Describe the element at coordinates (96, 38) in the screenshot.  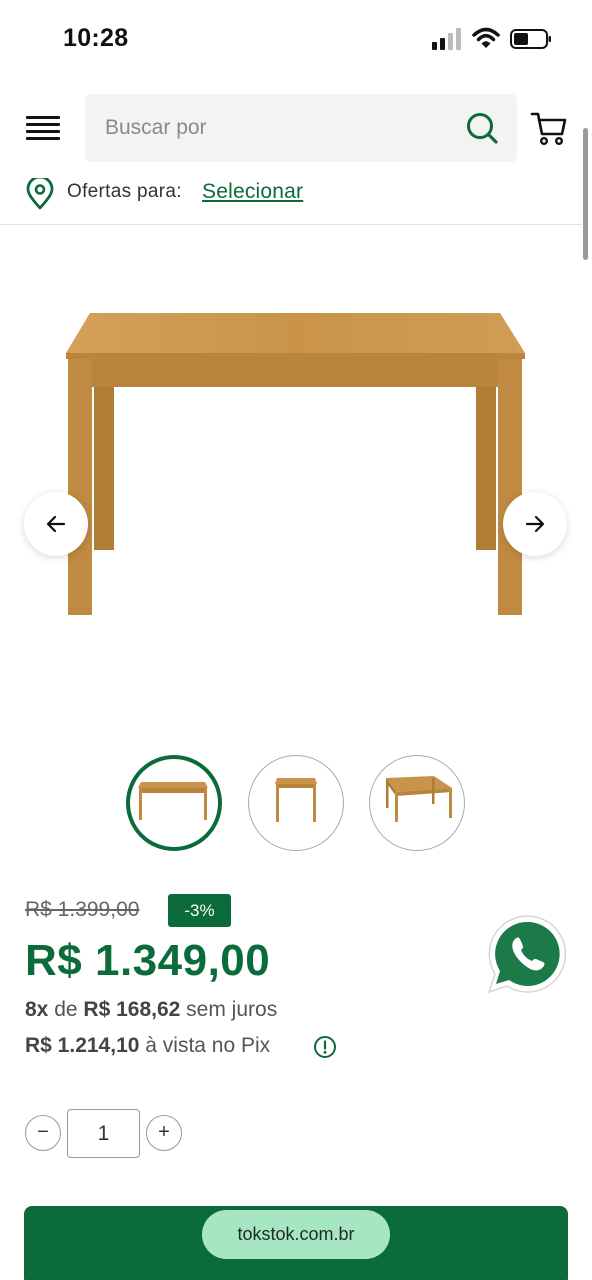
I see `status-time: 10:28` at that location.